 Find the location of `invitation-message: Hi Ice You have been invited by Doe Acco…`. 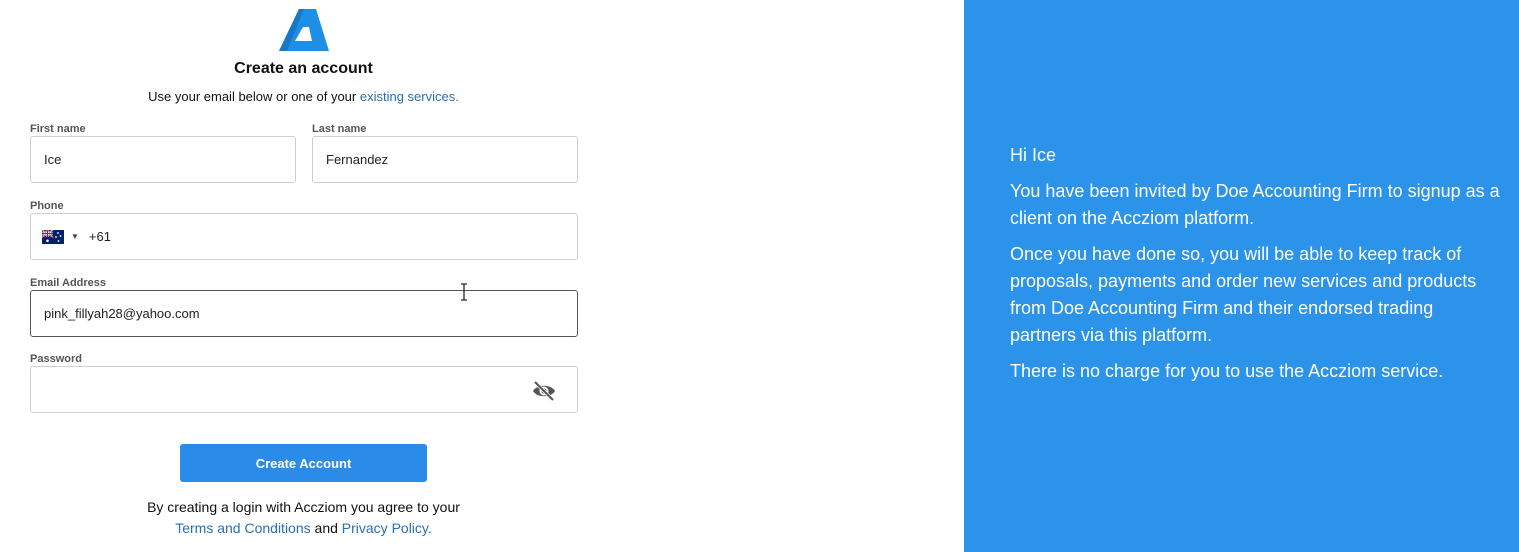

invitation-message: Hi Ice You have been invited by Doe Acco… is located at coordinates (1255, 268).